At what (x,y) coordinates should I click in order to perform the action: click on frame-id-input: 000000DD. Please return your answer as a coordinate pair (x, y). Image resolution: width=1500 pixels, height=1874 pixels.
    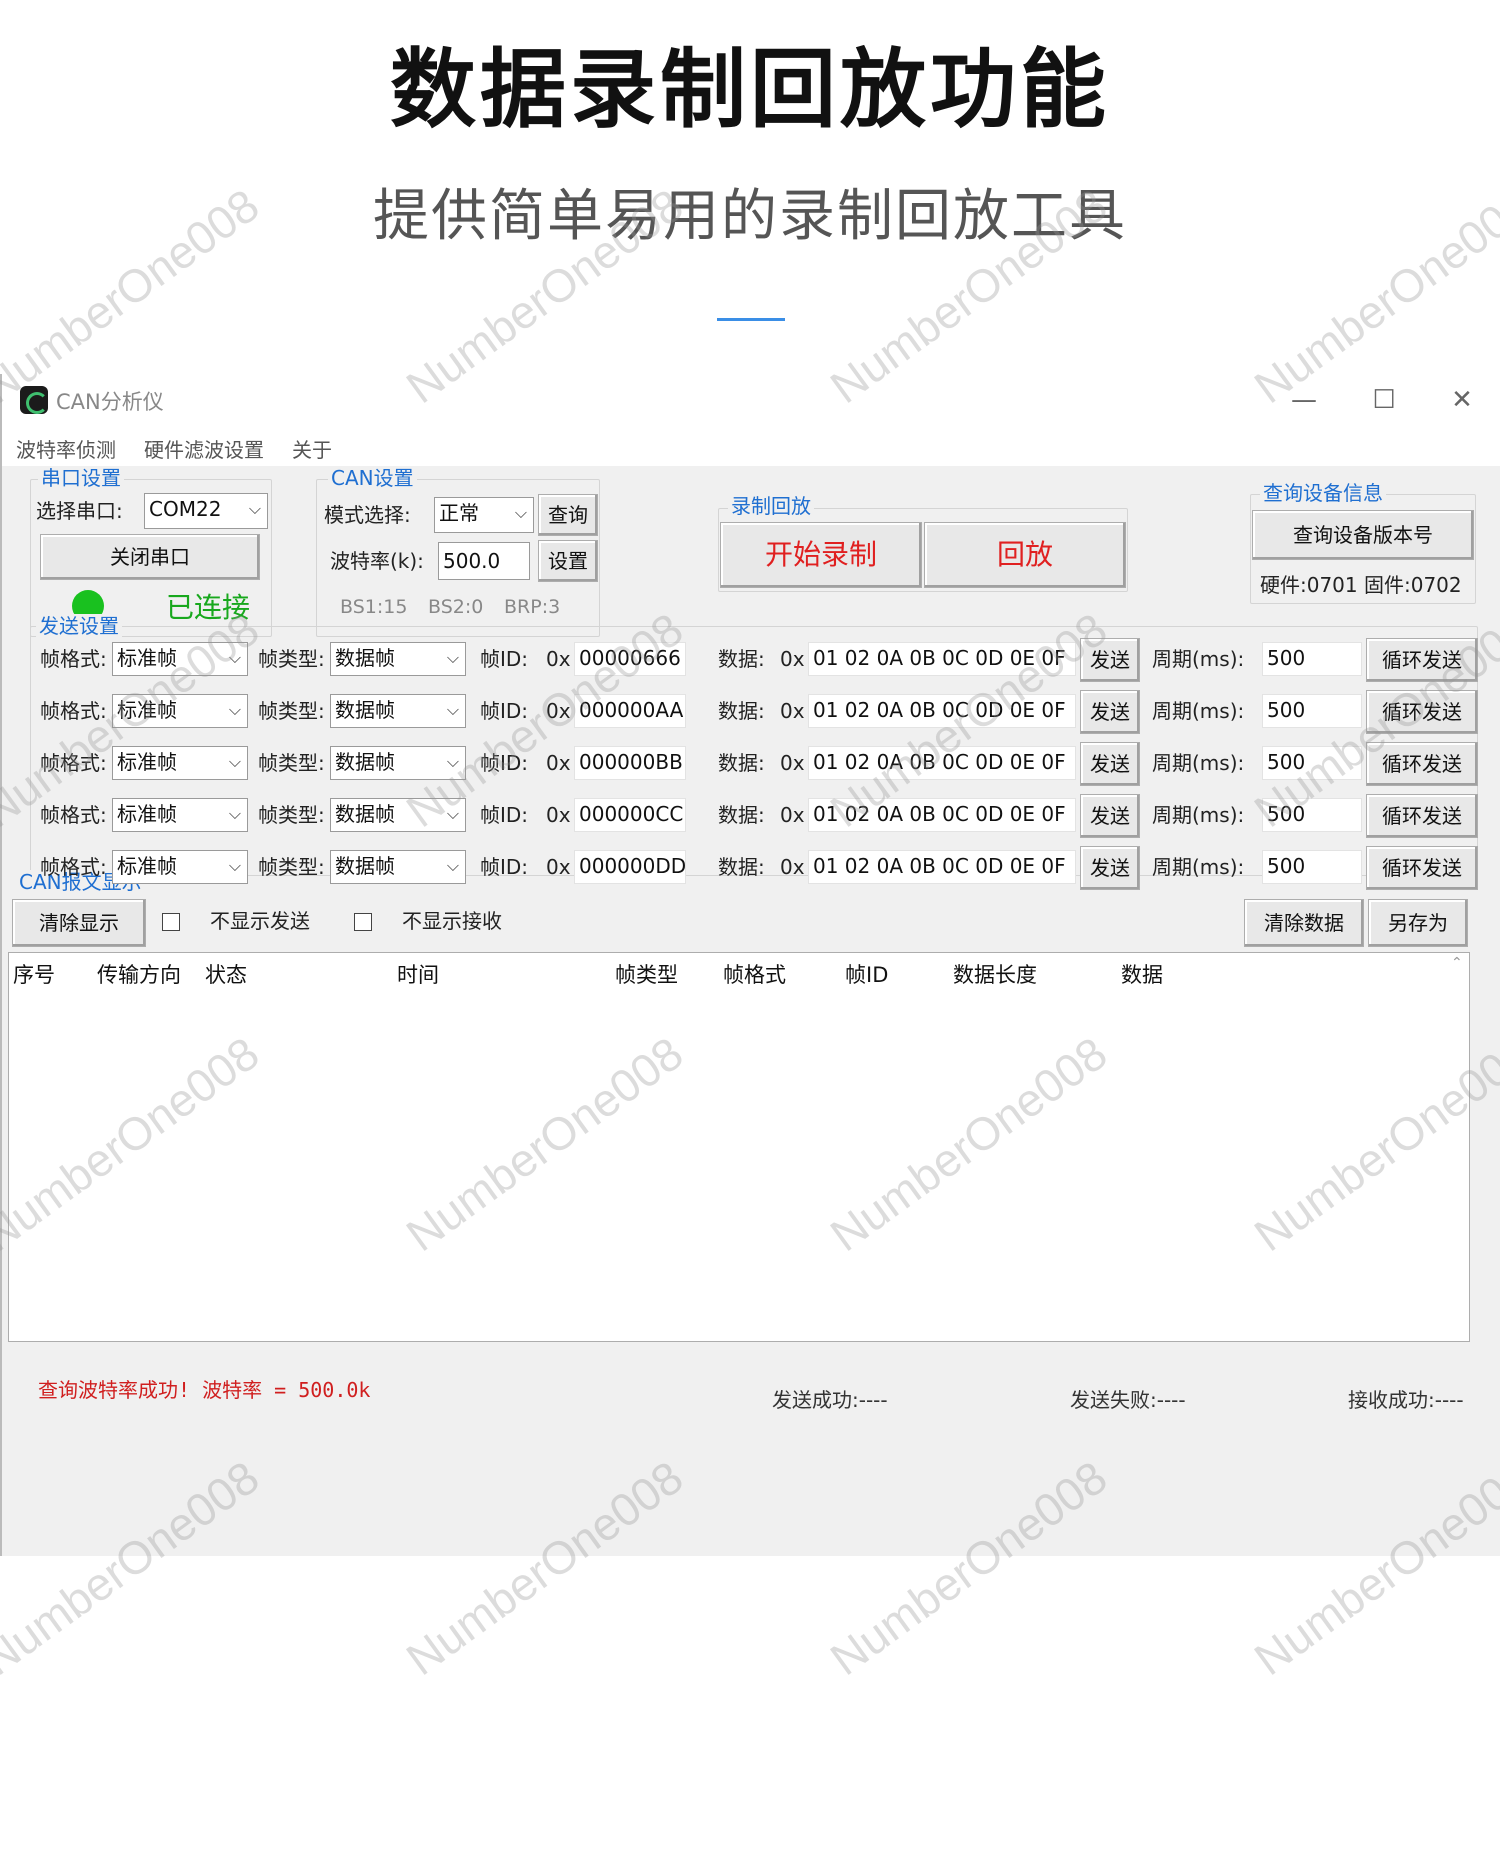
    Looking at the image, I should click on (630, 867).